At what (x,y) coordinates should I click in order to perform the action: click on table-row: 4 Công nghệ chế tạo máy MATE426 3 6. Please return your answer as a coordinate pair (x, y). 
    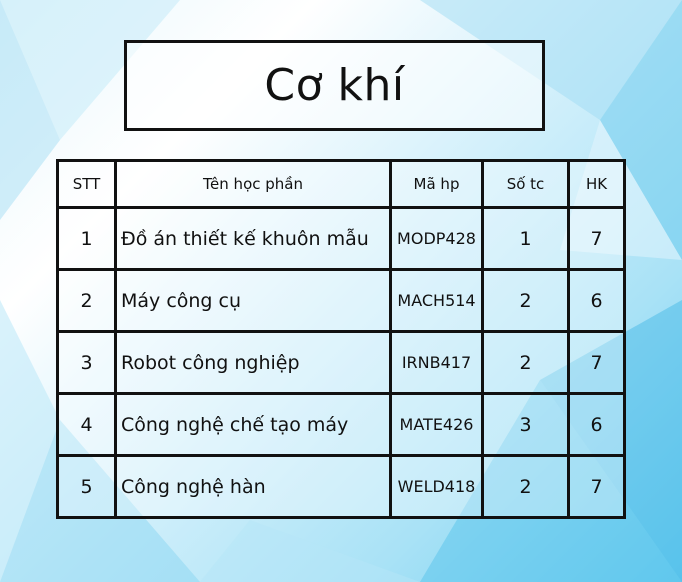
    Looking at the image, I should click on (341, 424).